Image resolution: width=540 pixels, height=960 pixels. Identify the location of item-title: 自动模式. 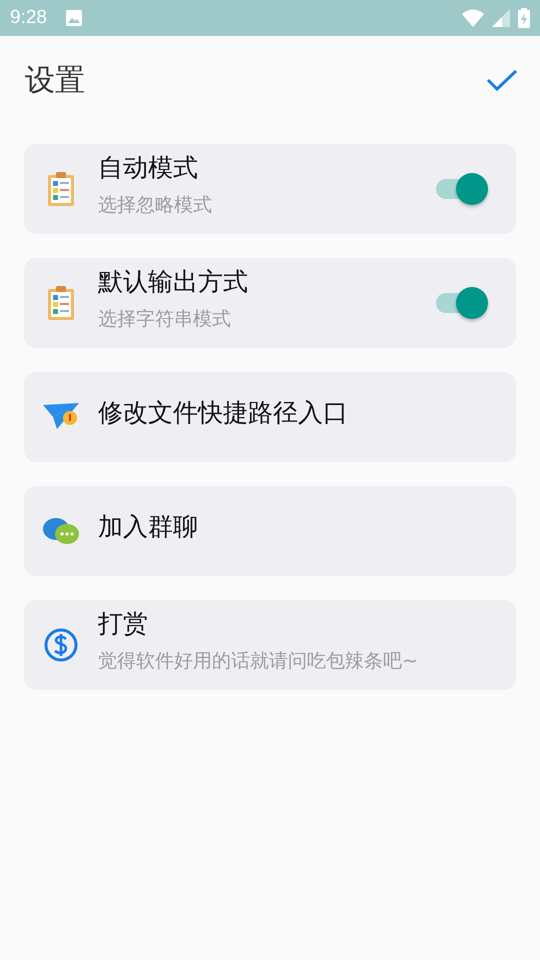
(148, 168).